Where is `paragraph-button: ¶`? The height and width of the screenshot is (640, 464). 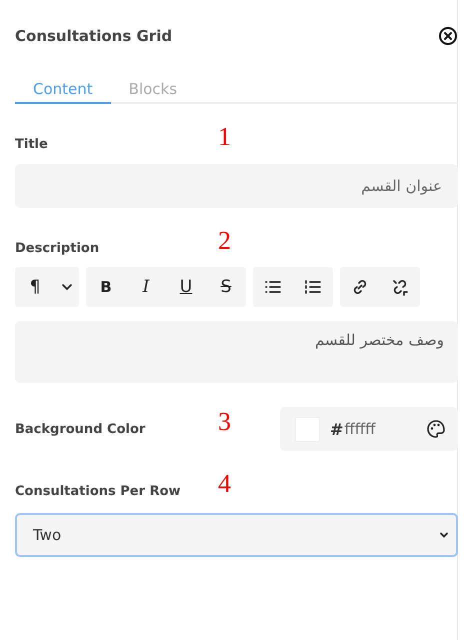
paragraph-button: ¶ is located at coordinates (35, 287).